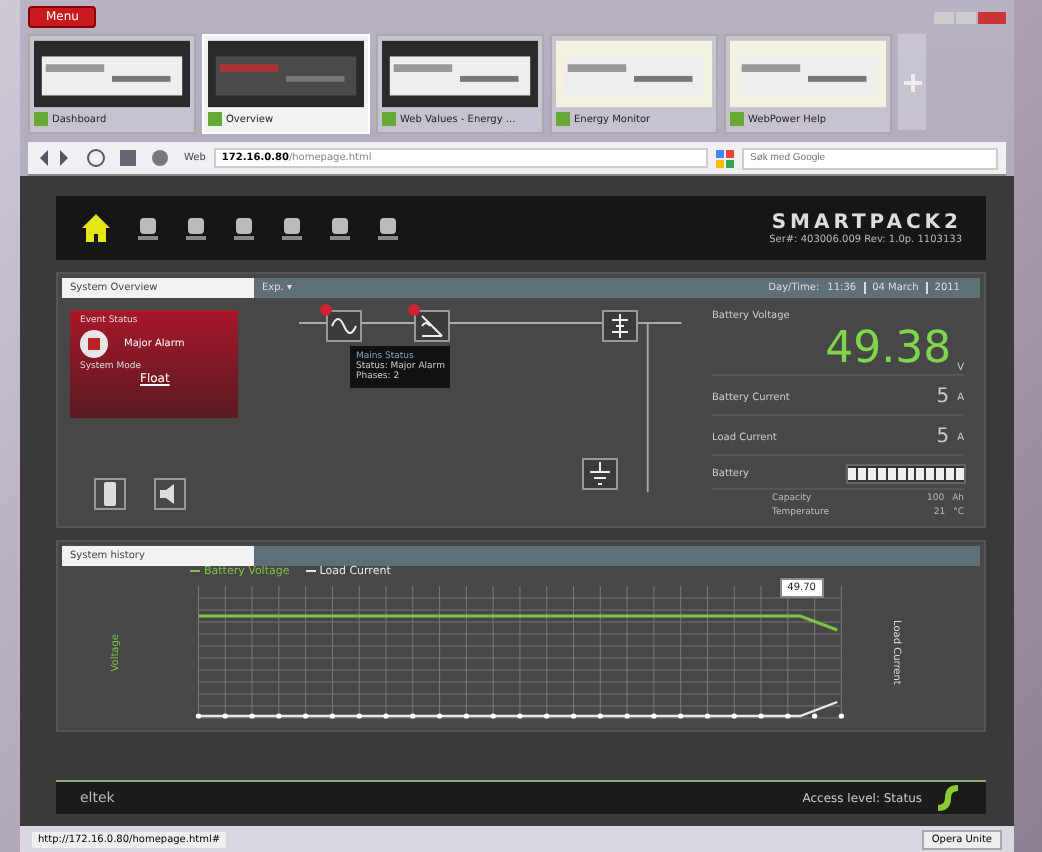 This screenshot has height=852, width=1042. I want to click on alarm-icon, so click(94, 344).